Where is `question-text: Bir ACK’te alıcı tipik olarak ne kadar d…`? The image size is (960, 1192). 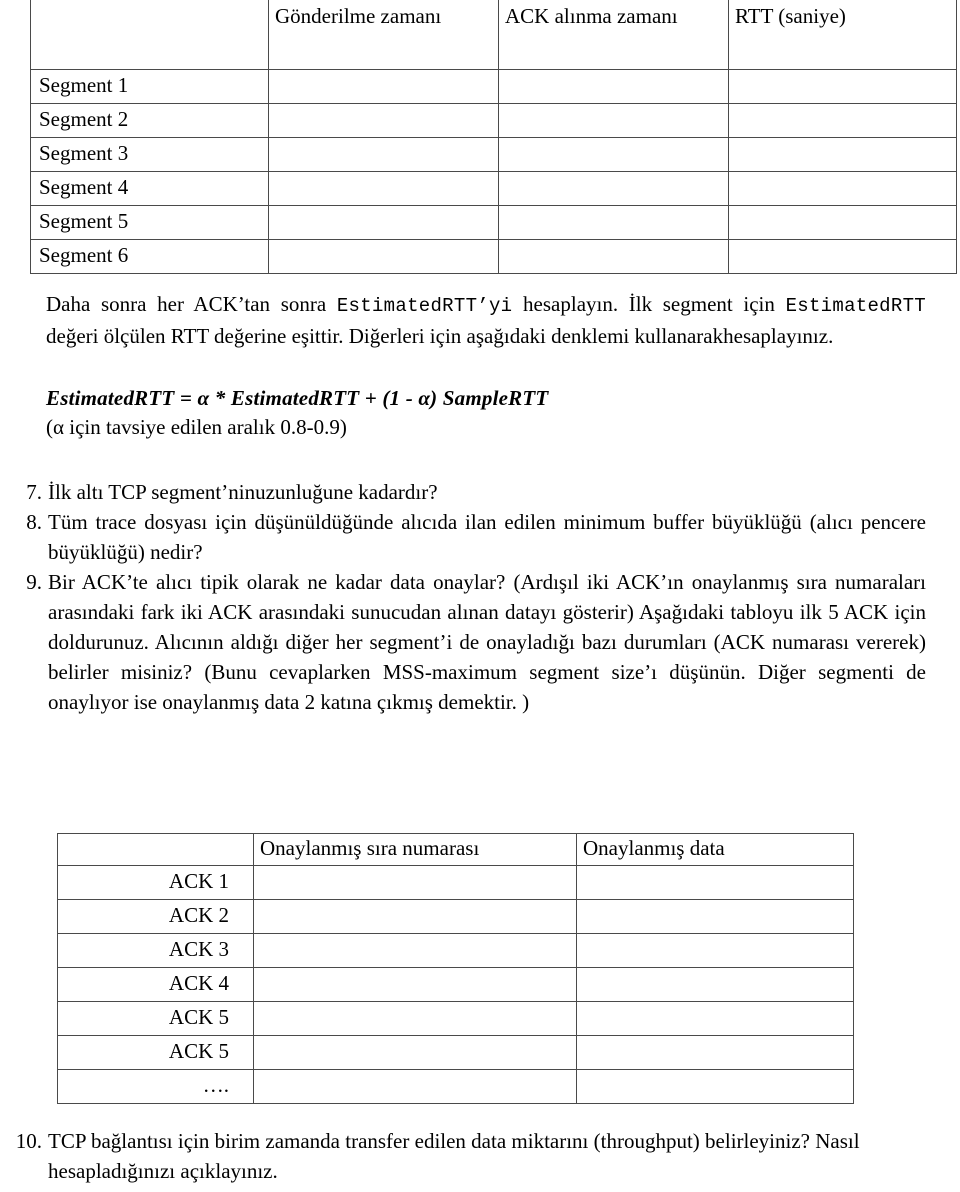 question-text: Bir ACK’te alıcı tipik olarak ne kadar d… is located at coordinates (487, 642).